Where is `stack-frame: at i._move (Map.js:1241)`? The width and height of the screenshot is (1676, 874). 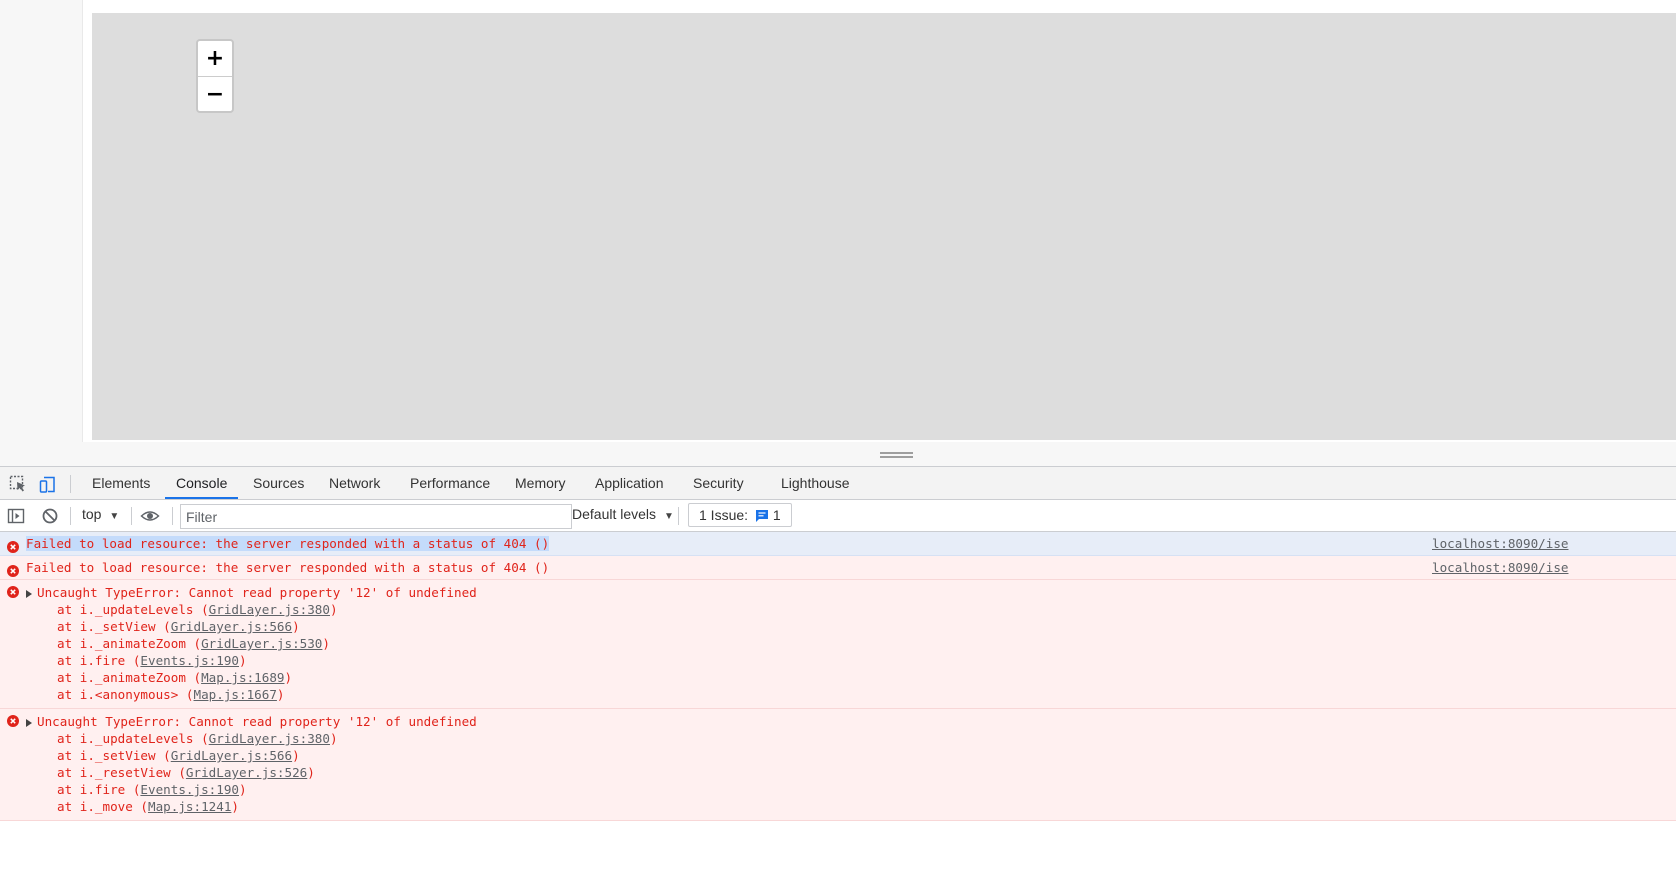
stack-frame: at i._move (Map.js:1241) is located at coordinates (148, 806).